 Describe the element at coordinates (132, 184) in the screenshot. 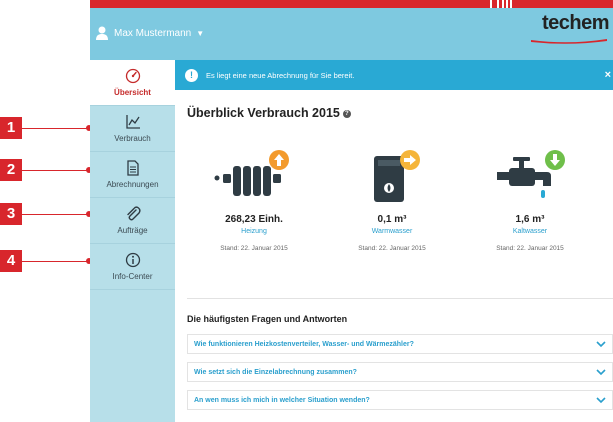

I see `sidebar-item-label: Abrechnungen` at that location.